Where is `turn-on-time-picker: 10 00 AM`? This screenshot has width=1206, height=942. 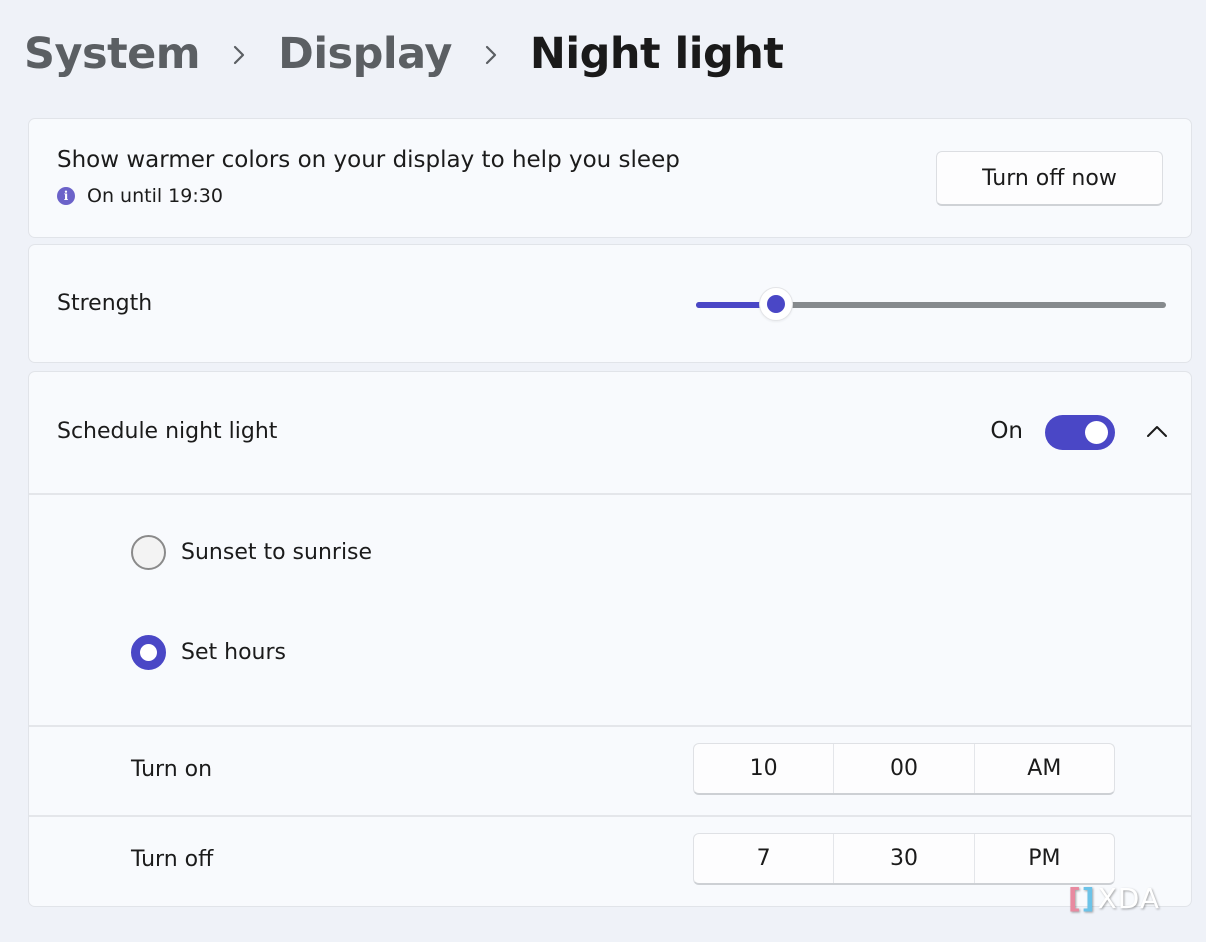
turn-on-time-picker: 10 00 AM is located at coordinates (904, 769).